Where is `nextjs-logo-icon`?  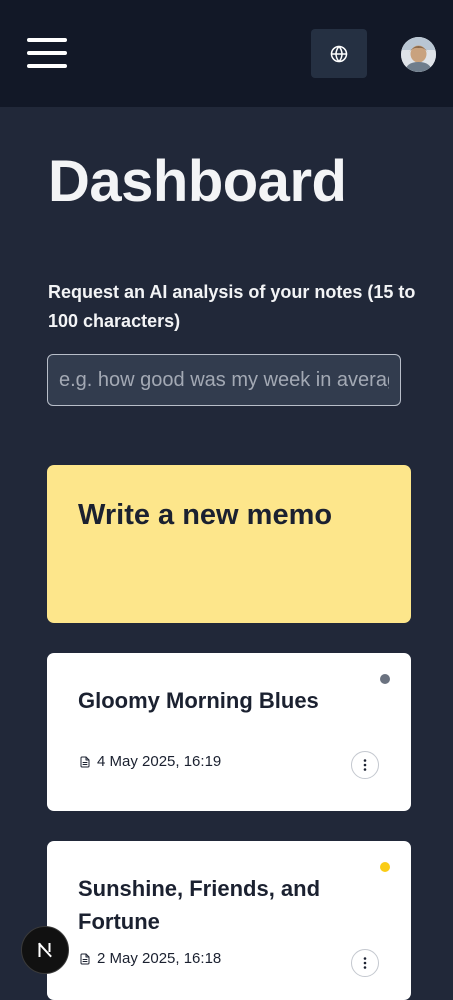 nextjs-logo-icon is located at coordinates (45, 950).